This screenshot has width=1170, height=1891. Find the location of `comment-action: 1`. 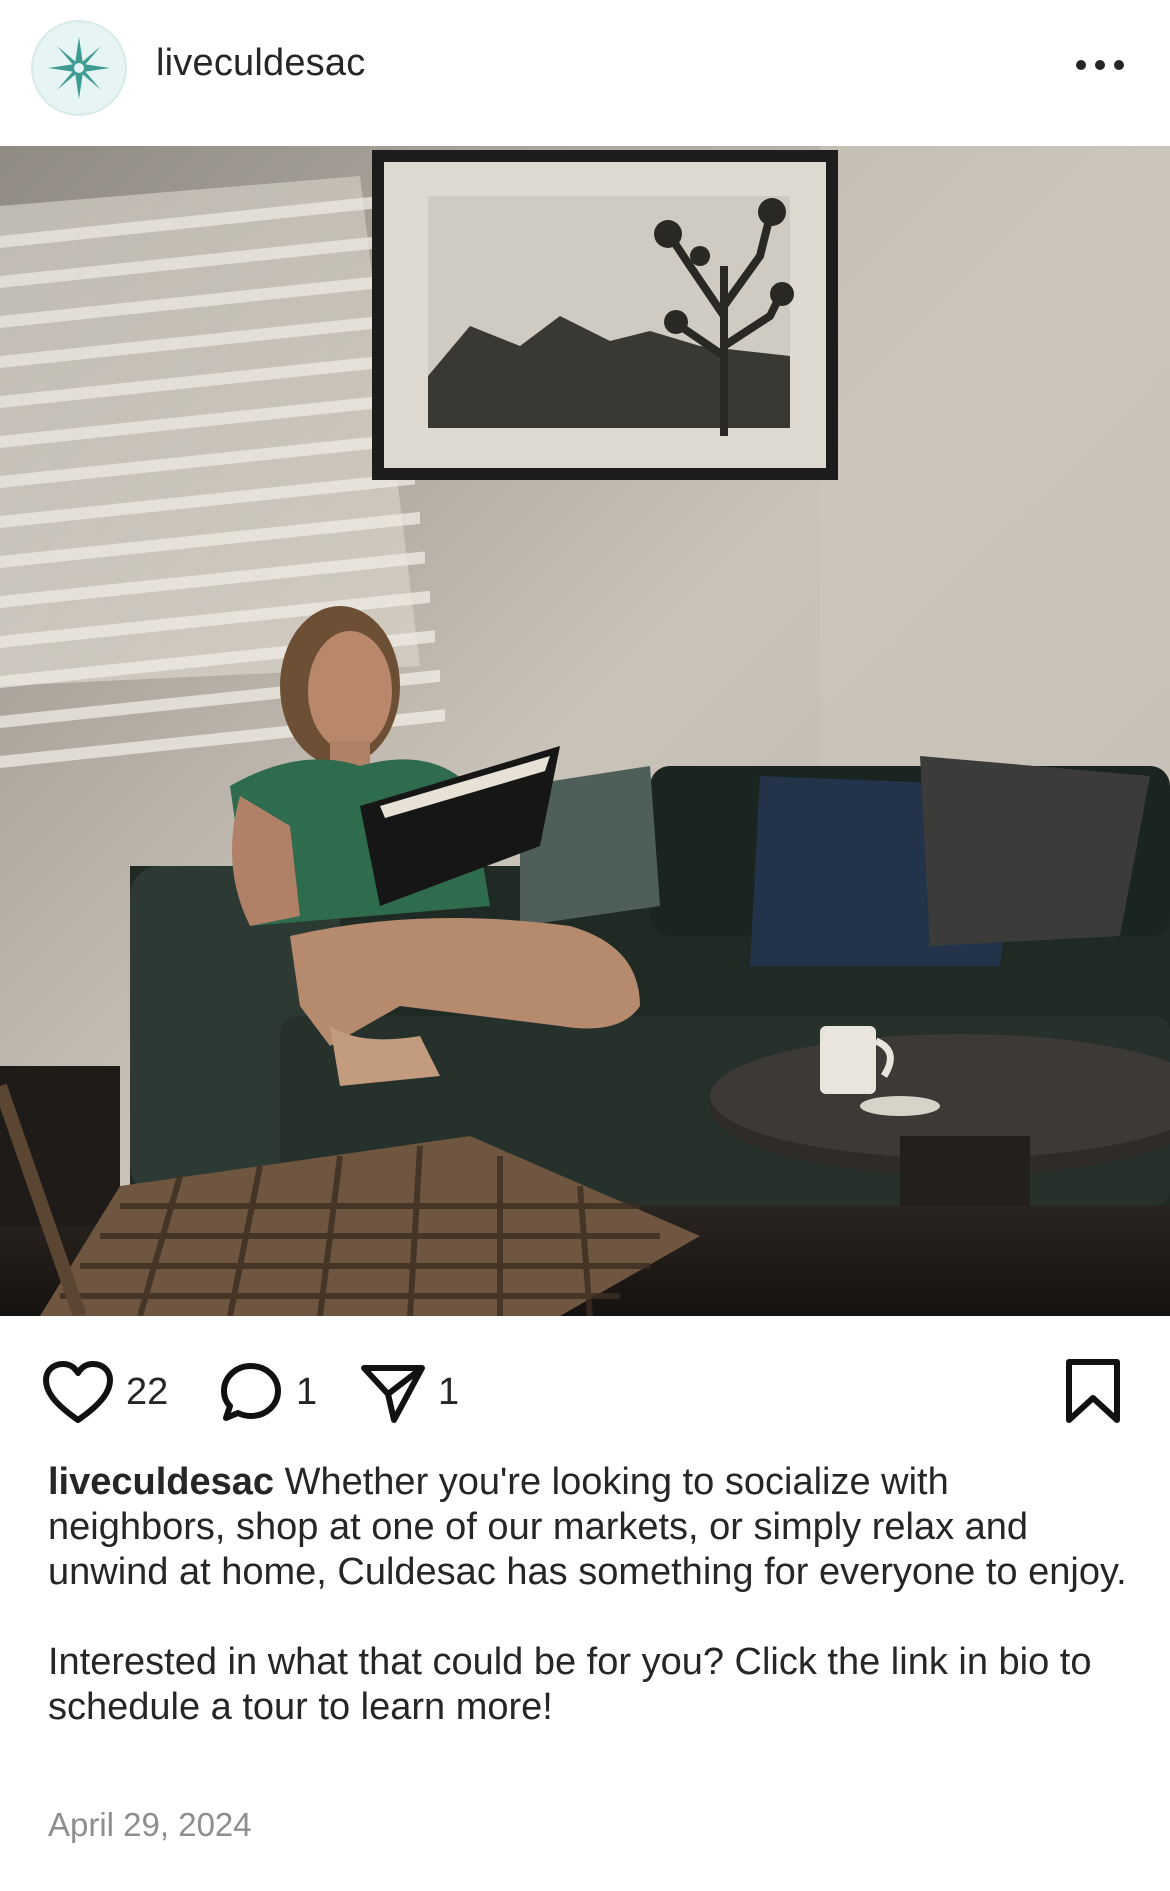

comment-action: 1 is located at coordinates (267, 1392).